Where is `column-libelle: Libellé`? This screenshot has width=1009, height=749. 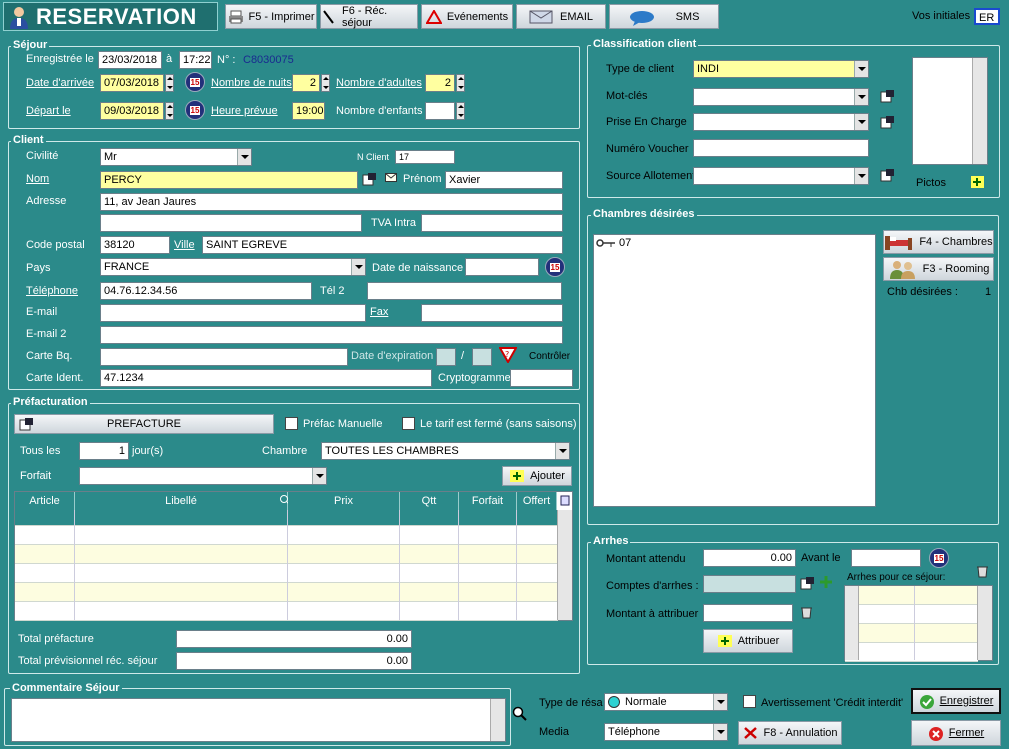
column-libelle: Libellé is located at coordinates (181, 501).